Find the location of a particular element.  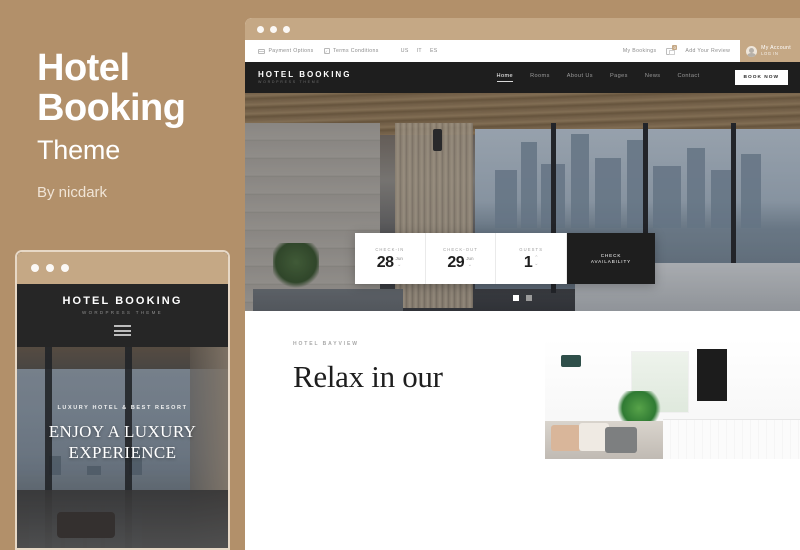

checkout-field: CHECK-OUT 29 Jun ⌄ is located at coordinates (461, 258).